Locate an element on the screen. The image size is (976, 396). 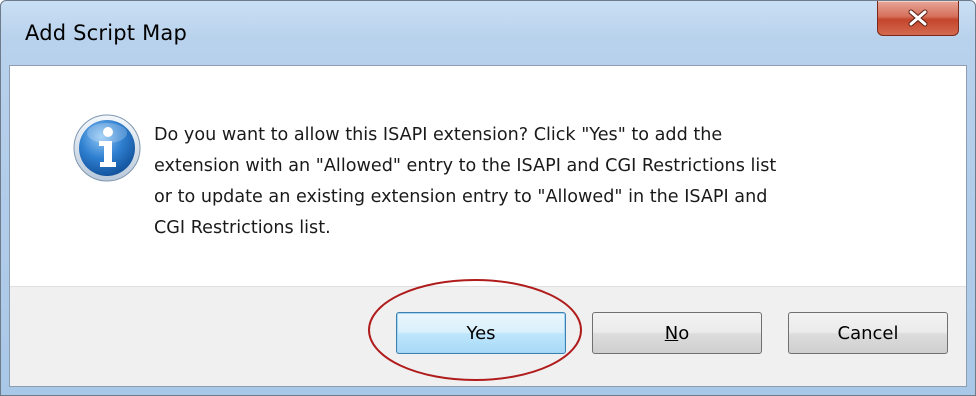
cancel-button-label: Cancel is located at coordinates (868, 333).